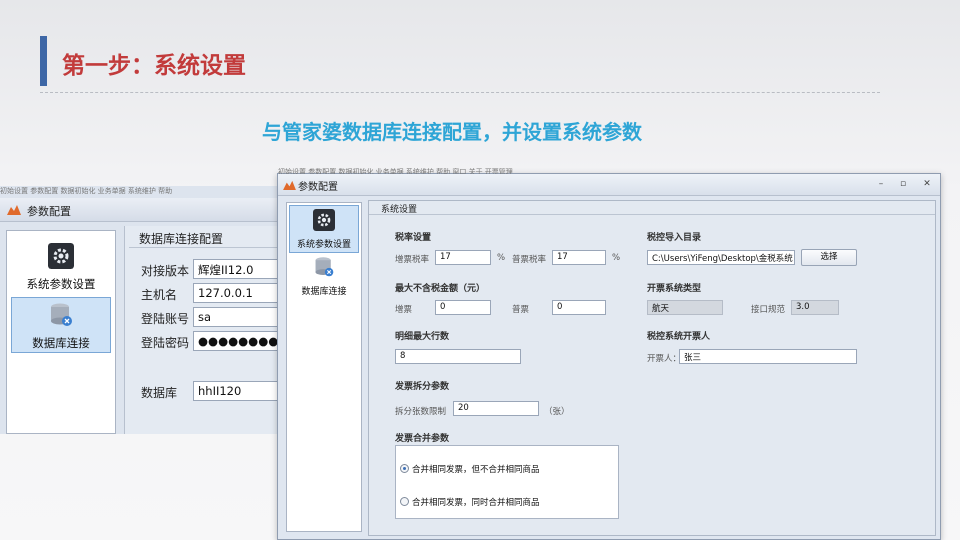 This screenshot has width=960, height=540. I want to click on radio-unselected-icon, so click(404, 501).